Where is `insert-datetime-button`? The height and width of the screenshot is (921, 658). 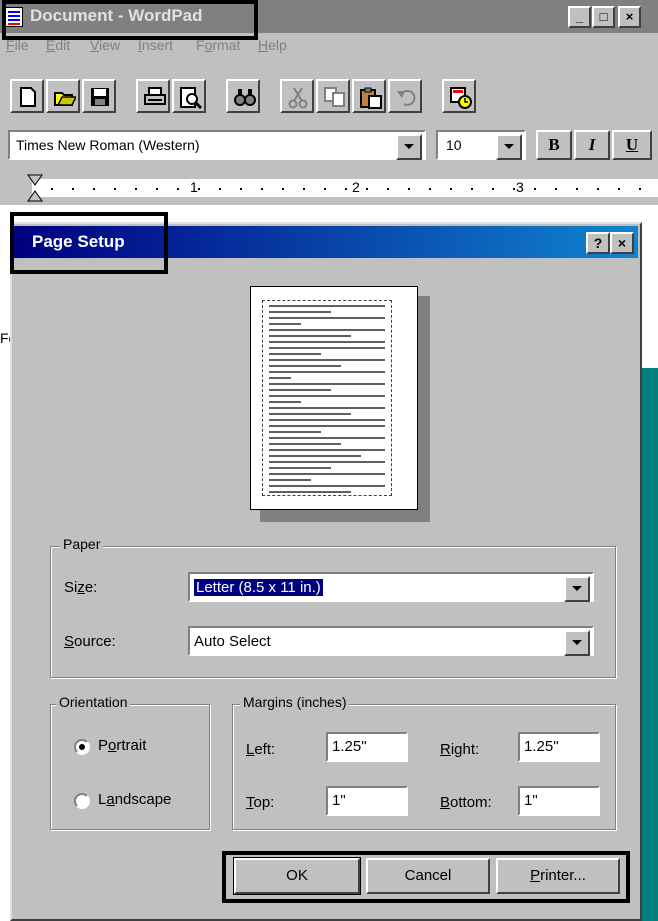
insert-datetime-button is located at coordinates (459, 96).